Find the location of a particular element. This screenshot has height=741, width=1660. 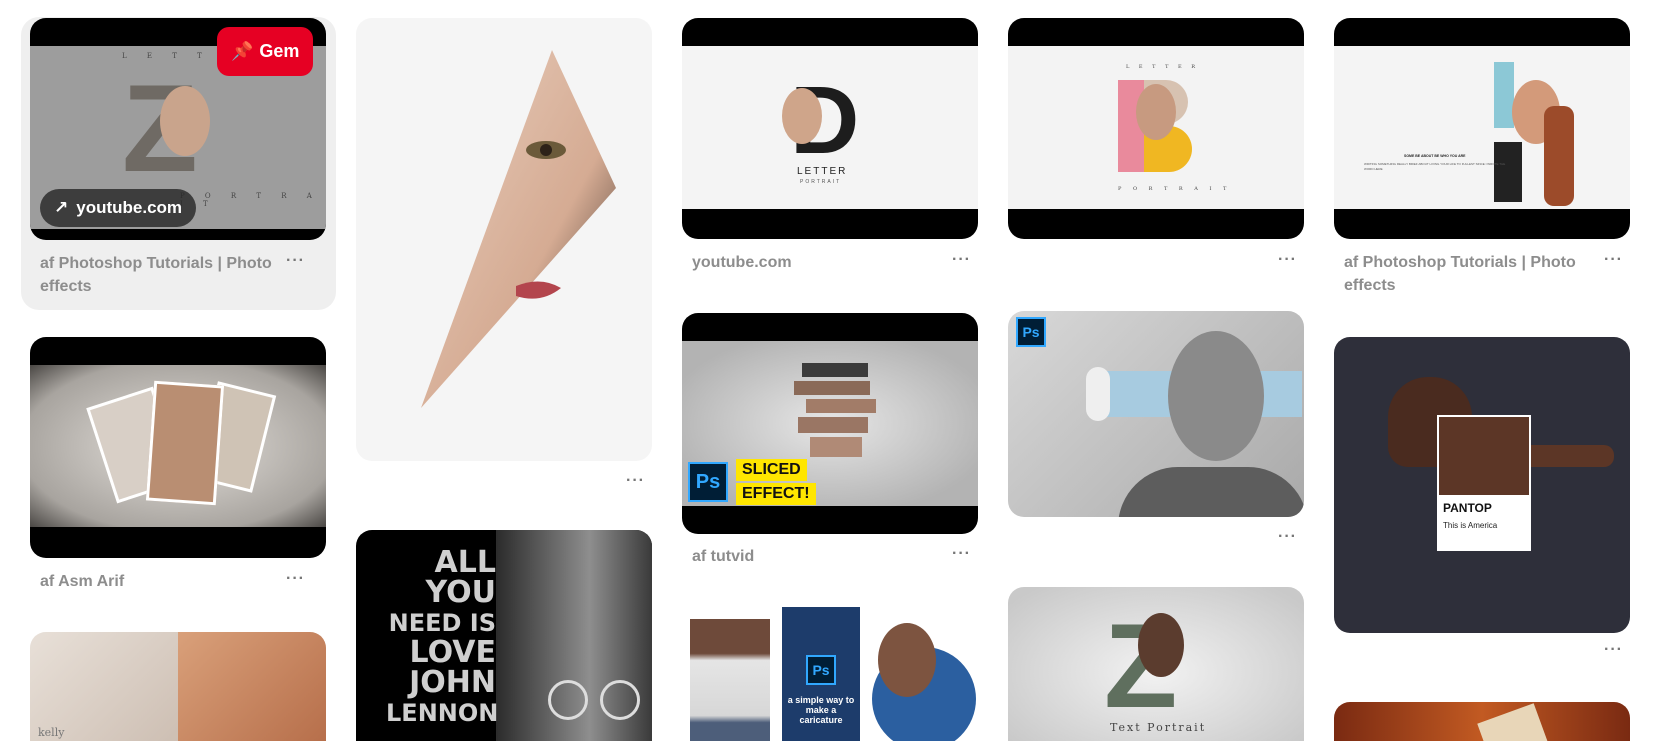

pantone-swatch: PANTOP This is America is located at coordinates (1484, 483).